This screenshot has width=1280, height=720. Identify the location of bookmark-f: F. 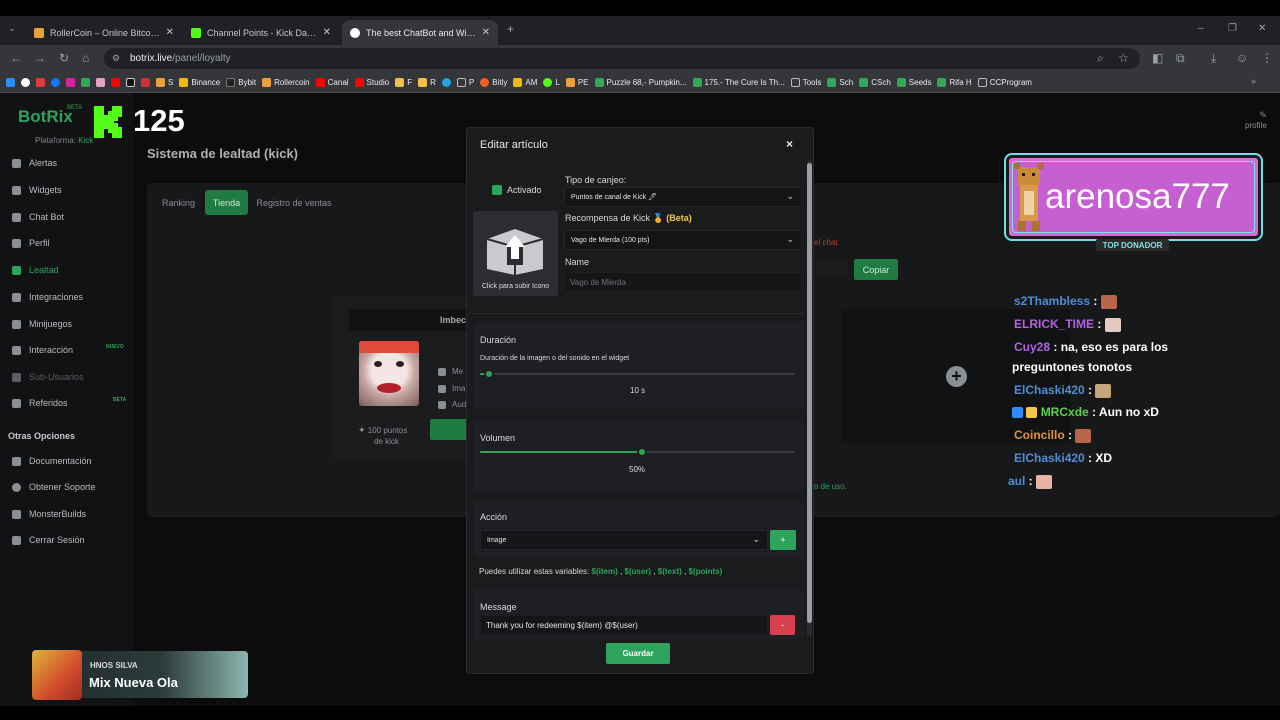
(403, 82).